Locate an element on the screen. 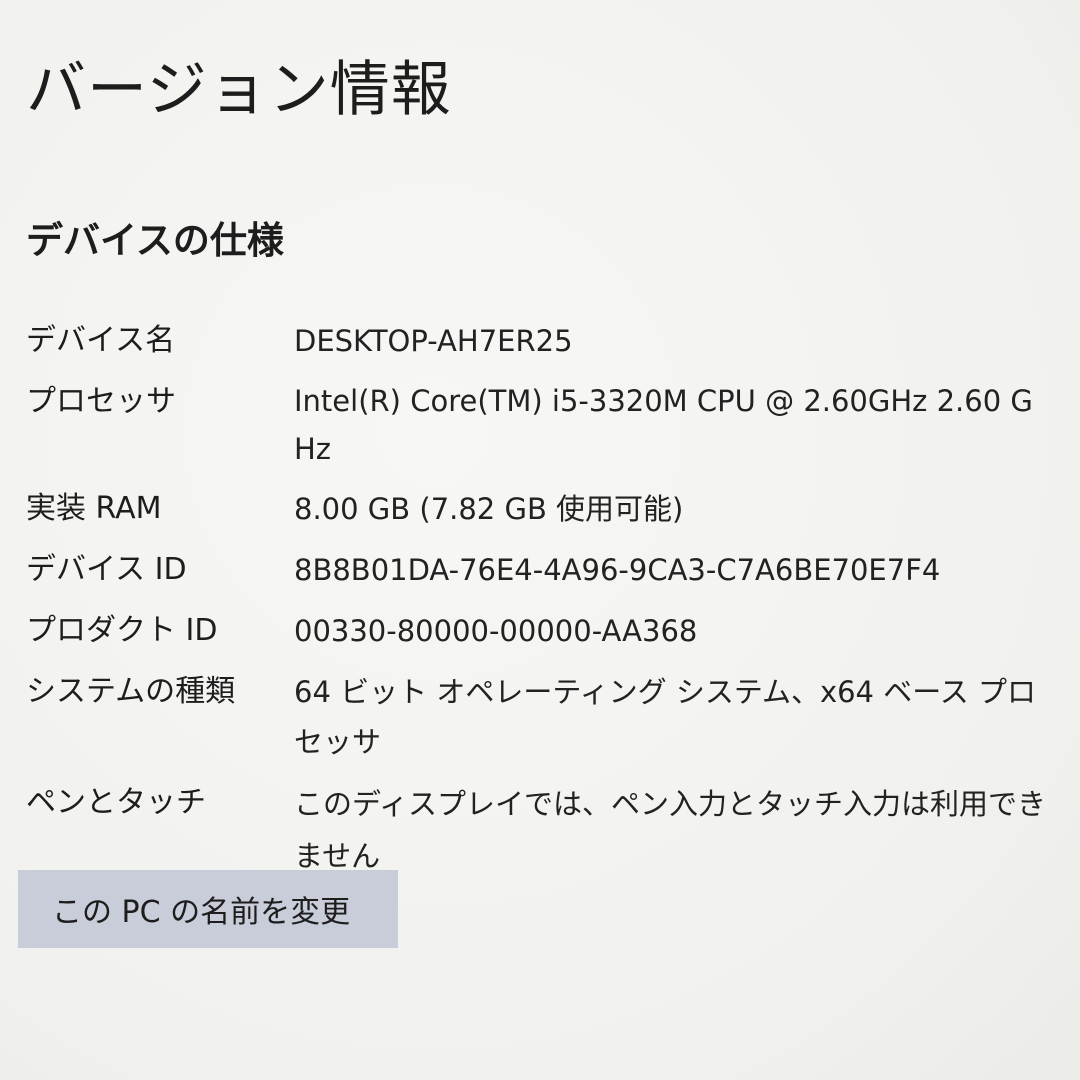 This screenshot has height=1080, width=1080. device-specs-heading: デバイスの仕様 is located at coordinates (155, 240).